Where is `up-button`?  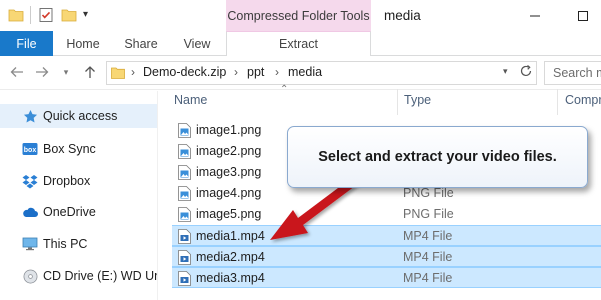
up-button is located at coordinates (90, 72).